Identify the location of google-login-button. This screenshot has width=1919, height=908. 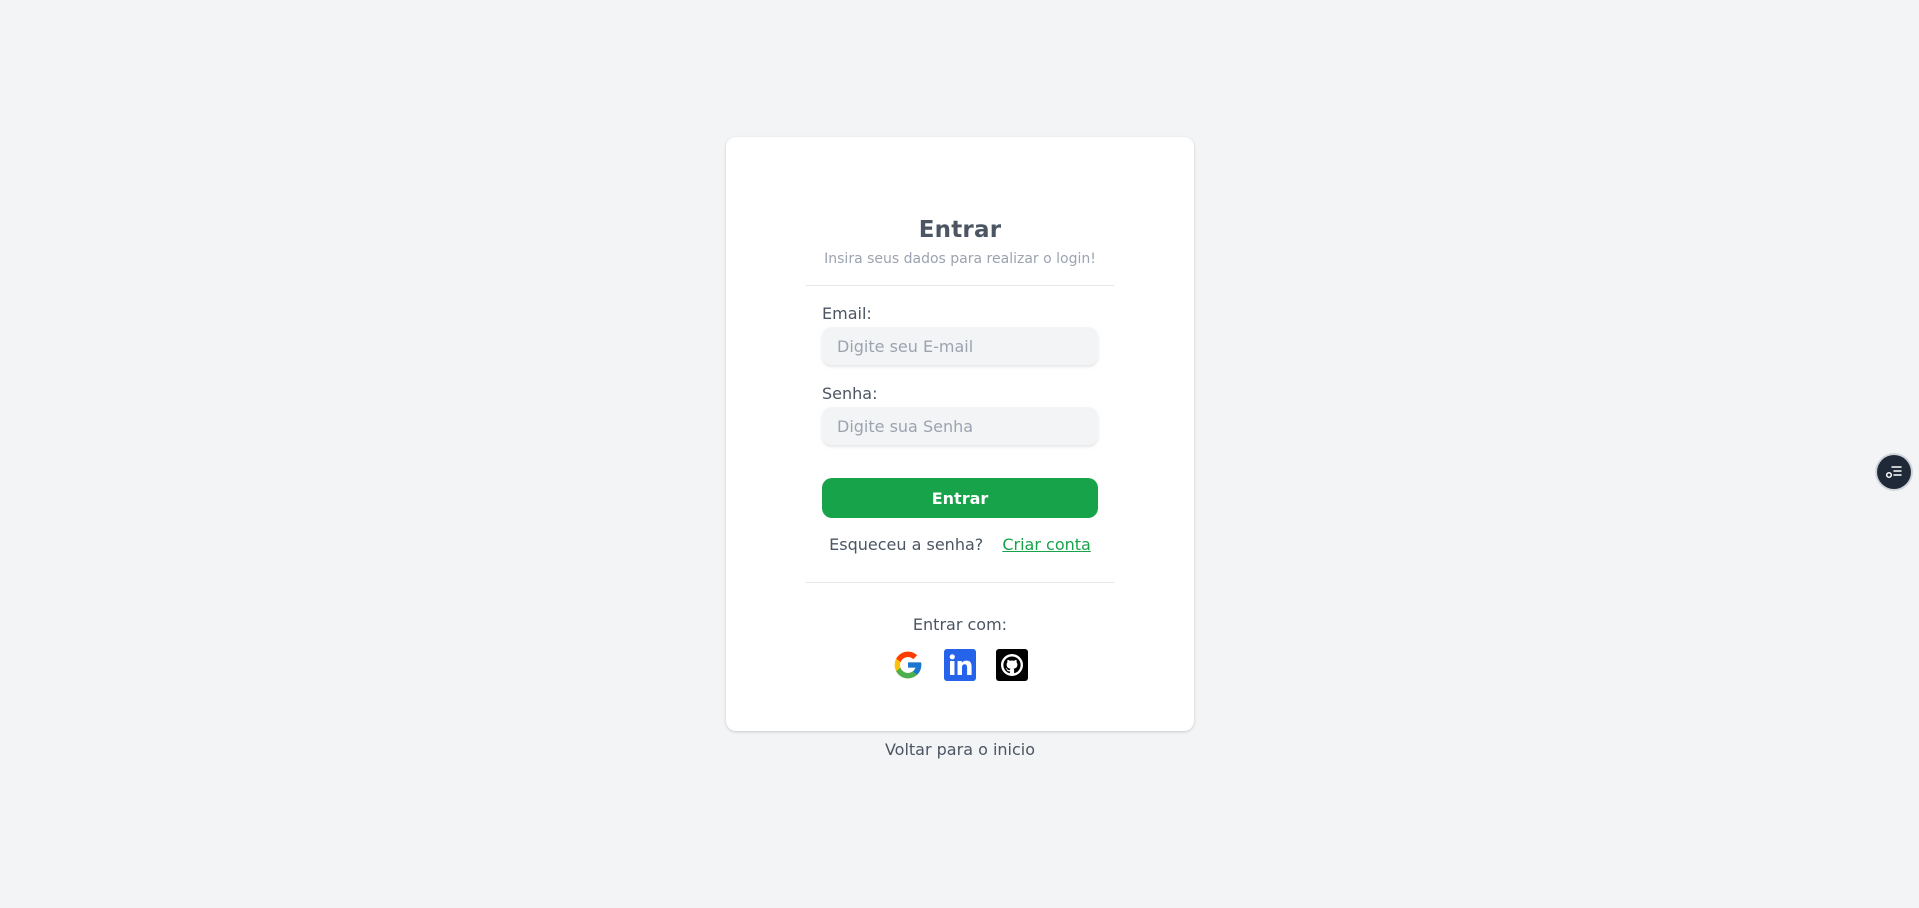
(908, 665).